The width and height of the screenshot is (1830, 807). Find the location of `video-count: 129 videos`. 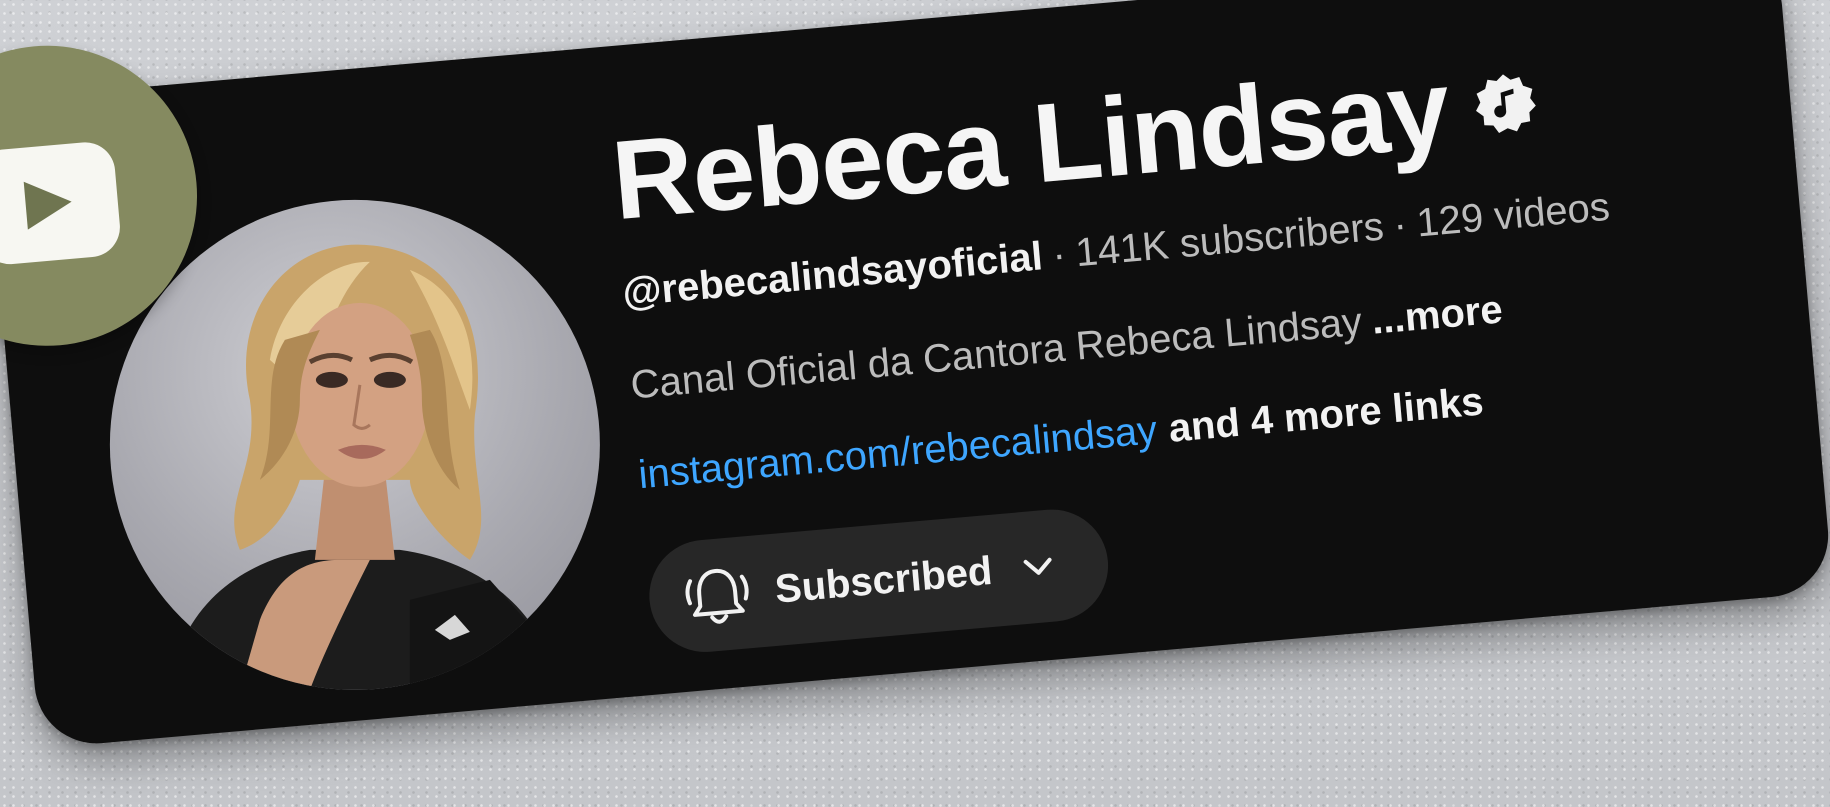

video-count: 129 videos is located at coordinates (1513, 215).